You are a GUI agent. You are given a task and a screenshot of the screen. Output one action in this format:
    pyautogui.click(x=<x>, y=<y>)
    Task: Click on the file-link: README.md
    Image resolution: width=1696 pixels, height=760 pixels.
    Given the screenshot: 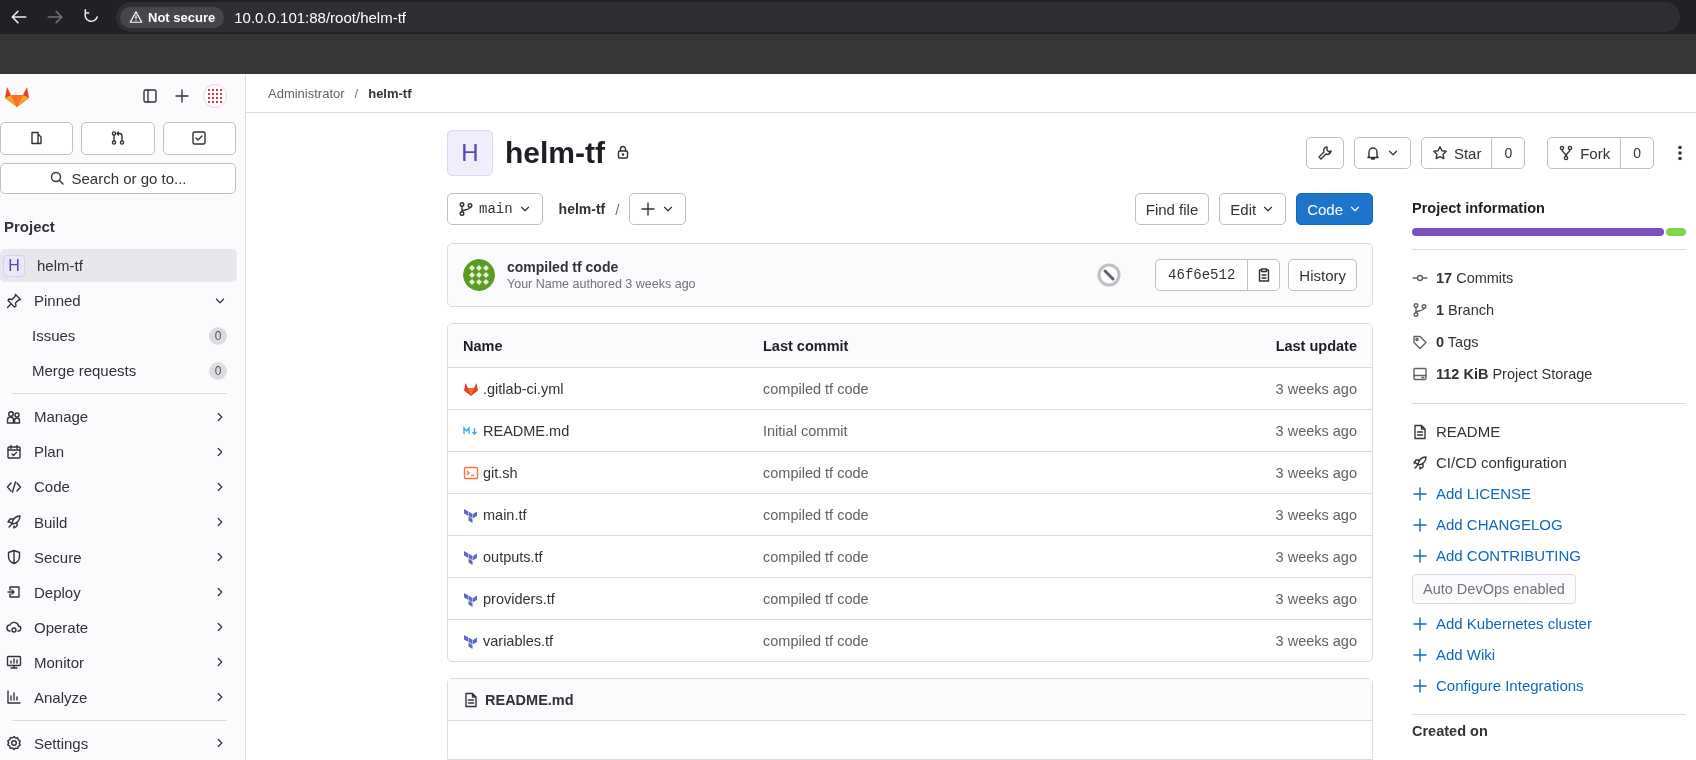 What is the action you would take?
    pyautogui.click(x=613, y=430)
    